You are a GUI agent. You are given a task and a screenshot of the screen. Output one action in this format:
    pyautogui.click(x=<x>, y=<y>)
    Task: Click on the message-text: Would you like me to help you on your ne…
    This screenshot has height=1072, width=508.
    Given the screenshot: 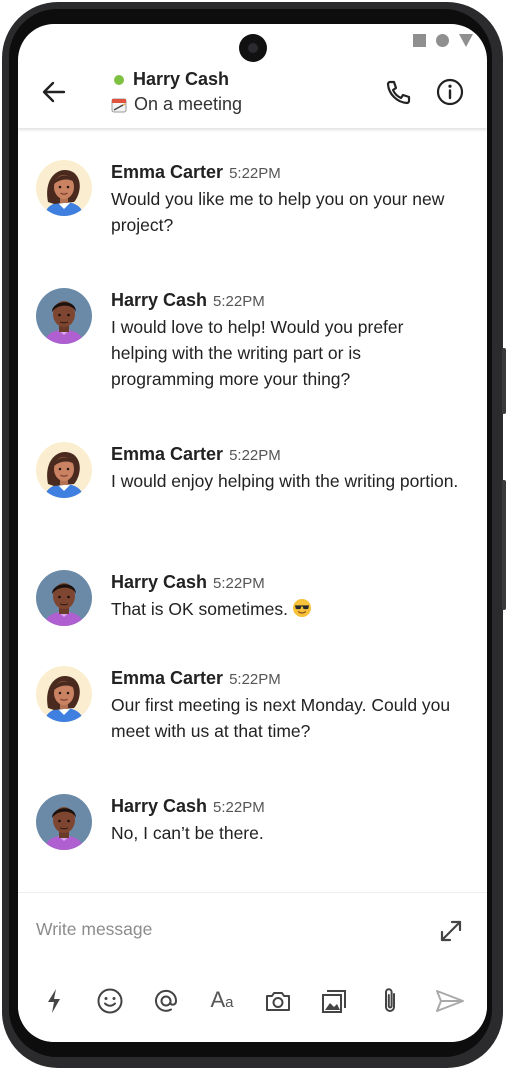 What is the action you would take?
    pyautogui.click(x=278, y=212)
    